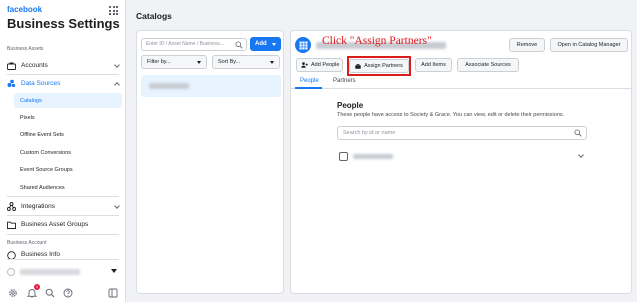  I want to click on sidebar-subitem-pixels: Pixels, so click(62, 117).